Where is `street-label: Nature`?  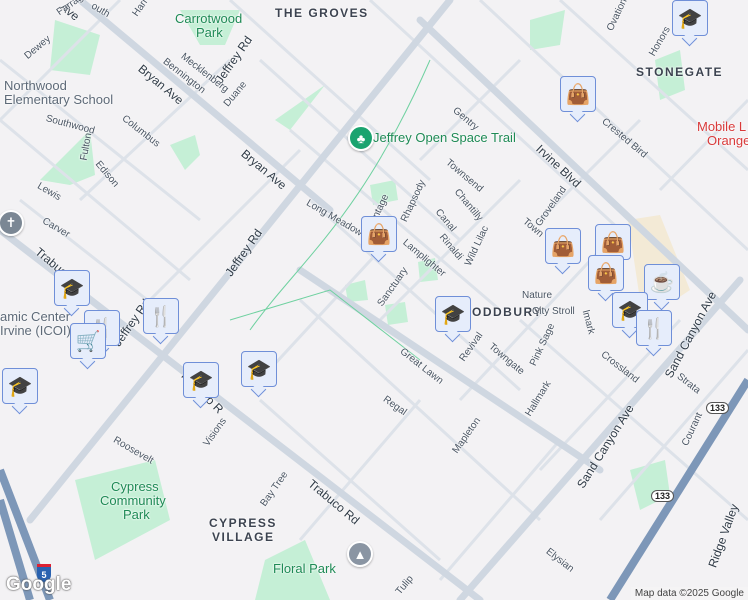 street-label: Nature is located at coordinates (537, 295).